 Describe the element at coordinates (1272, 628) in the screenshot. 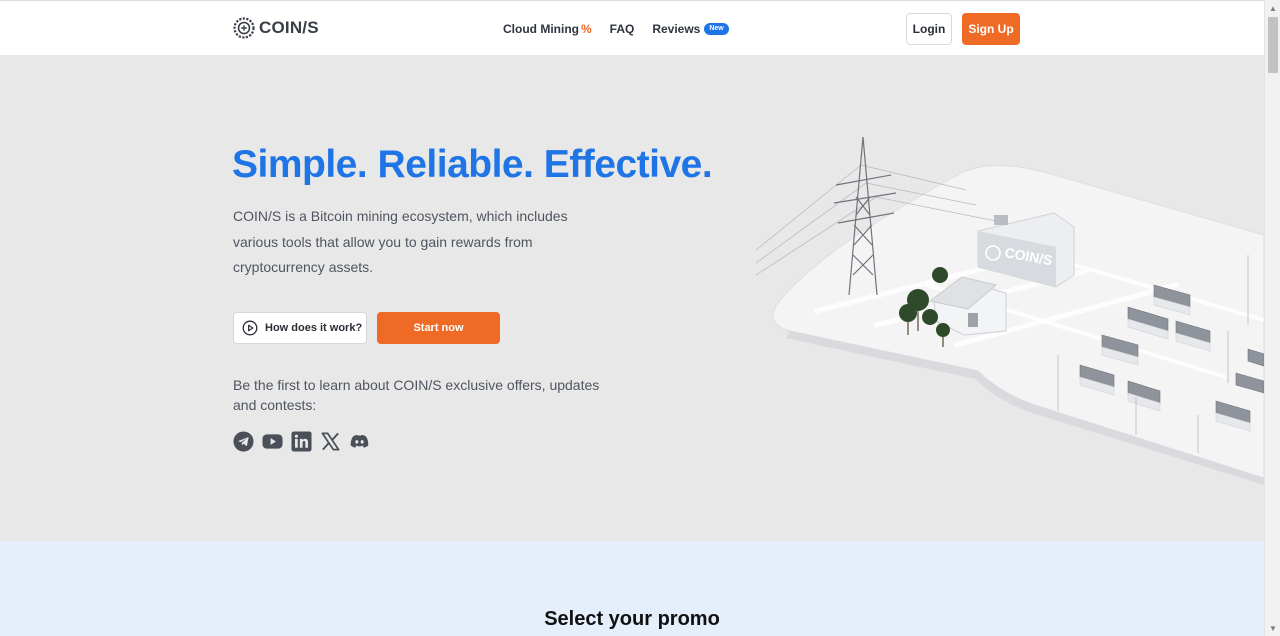

I see `scroll-down-arrow-icon: ▼` at that location.